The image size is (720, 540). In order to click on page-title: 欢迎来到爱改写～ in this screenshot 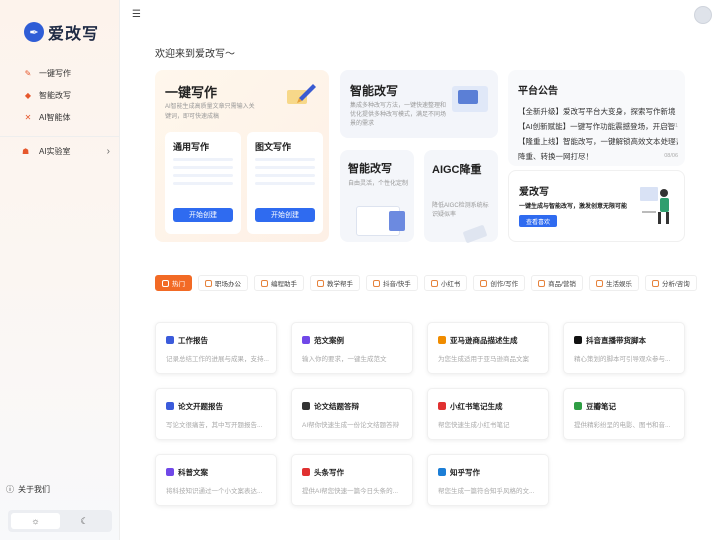, I will do `click(195, 54)`.